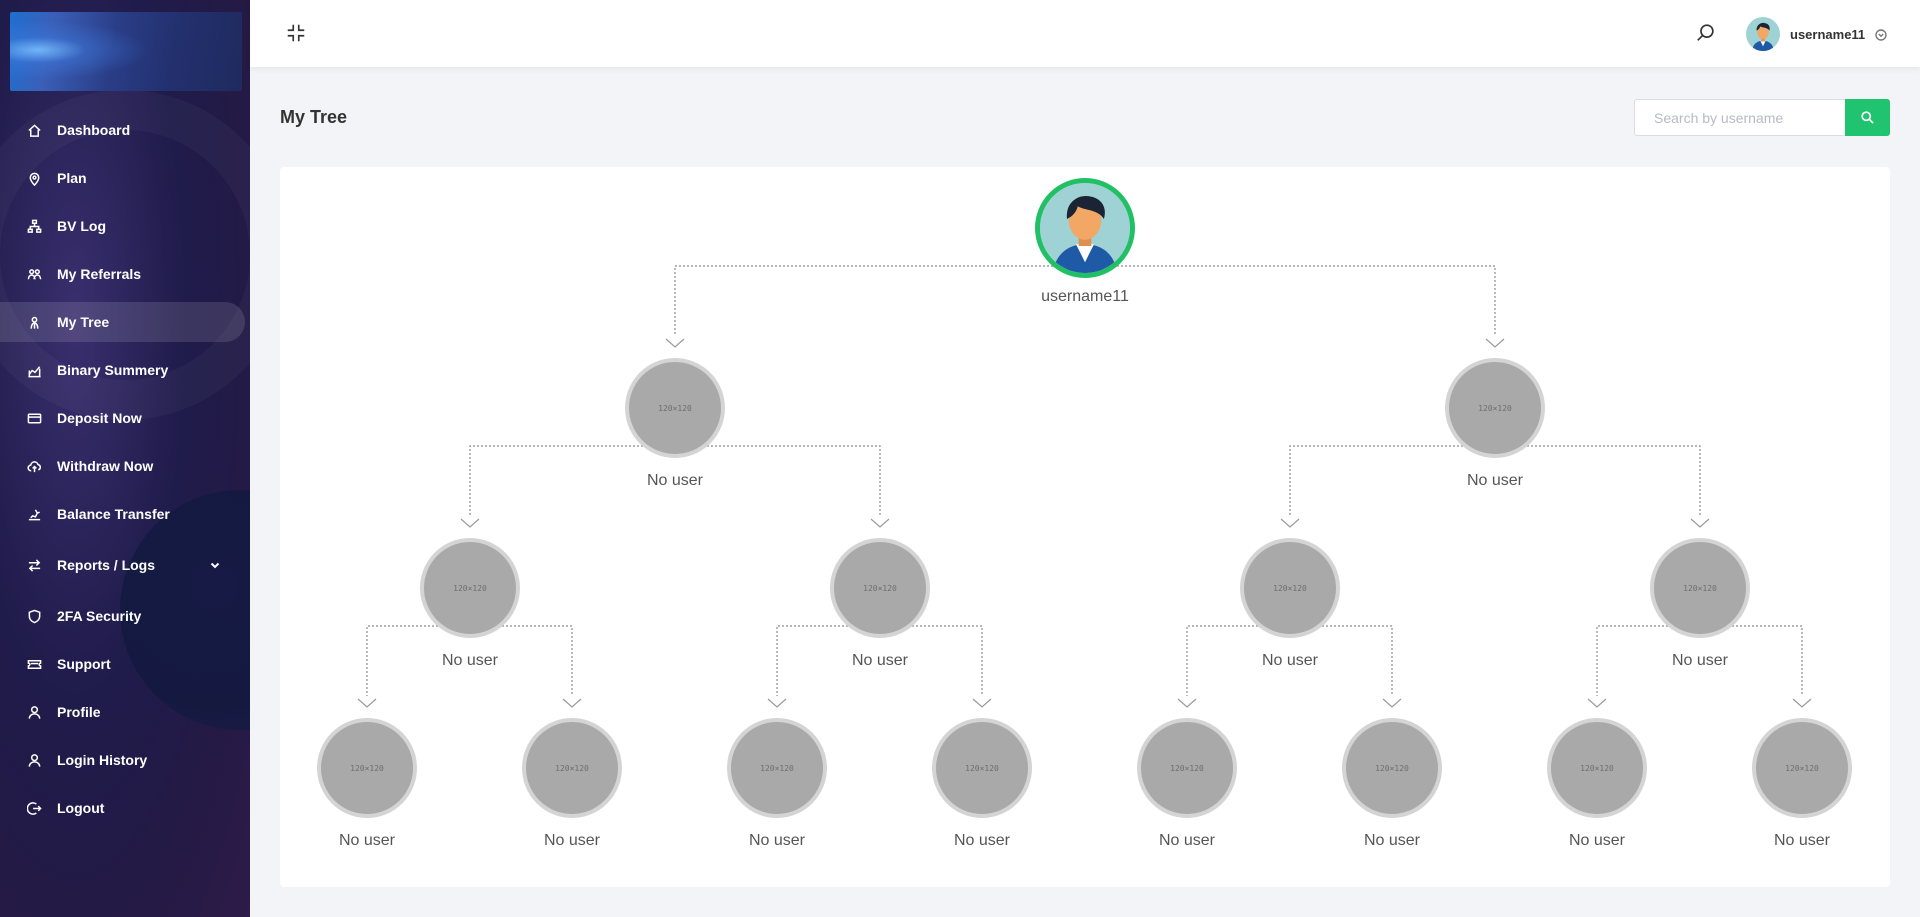 The image size is (1920, 917). What do you see at coordinates (122, 418) in the screenshot?
I see `sidebar-item-deposit-now: Deposit Now` at bounding box center [122, 418].